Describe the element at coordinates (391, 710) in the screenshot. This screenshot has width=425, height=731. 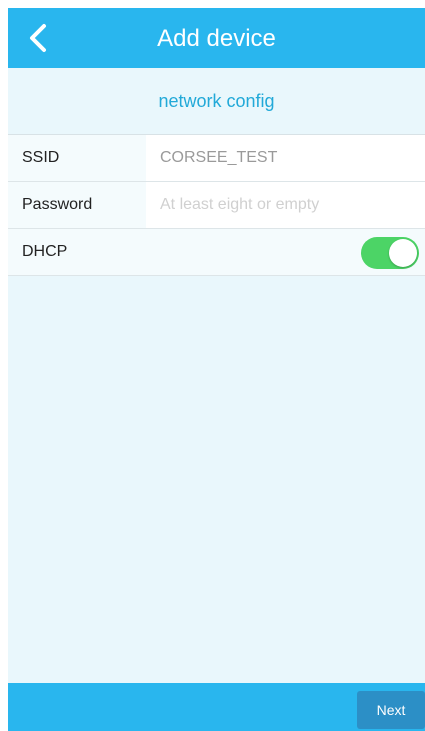
I see `next-button: Next` at that location.